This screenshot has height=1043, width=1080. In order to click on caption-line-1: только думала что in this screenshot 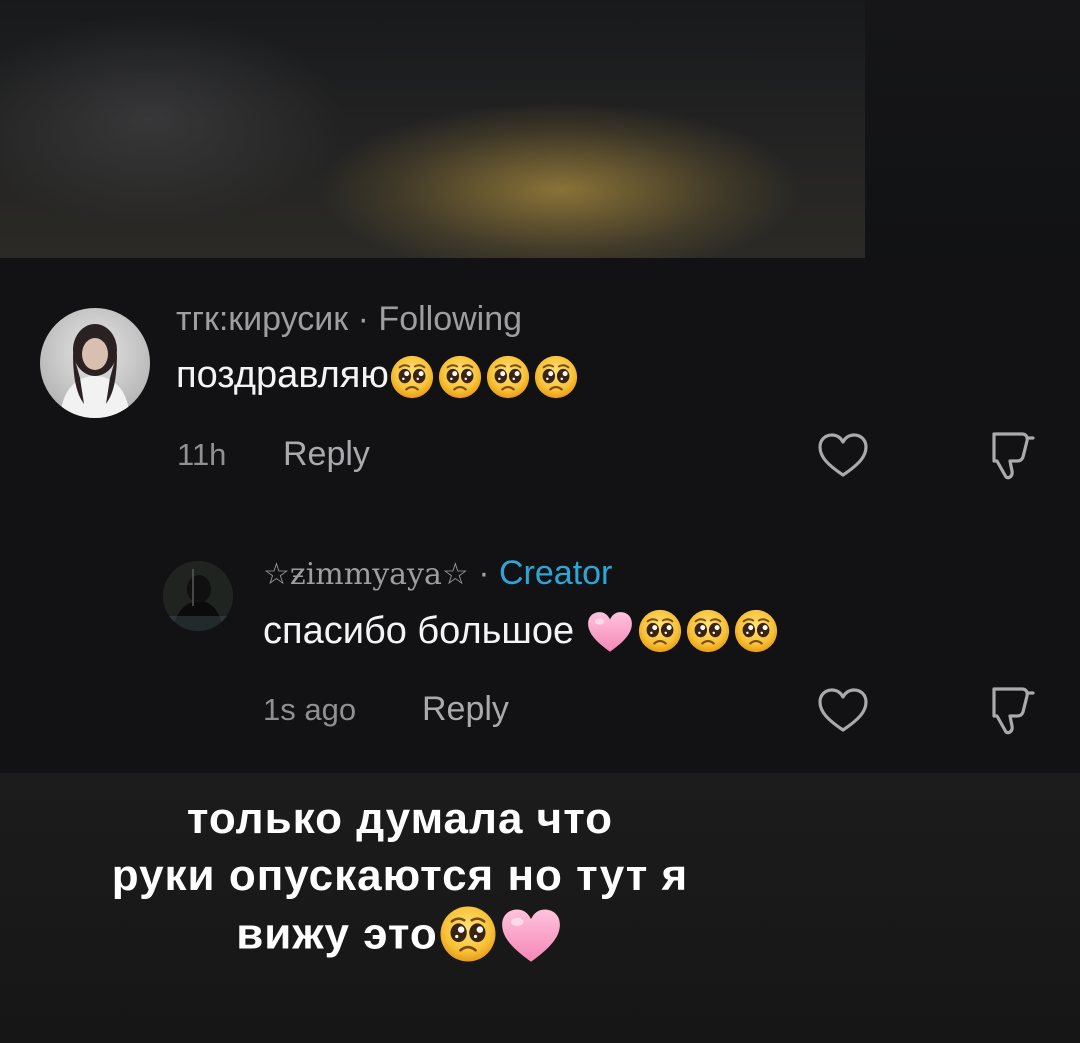, I will do `click(400, 818)`.